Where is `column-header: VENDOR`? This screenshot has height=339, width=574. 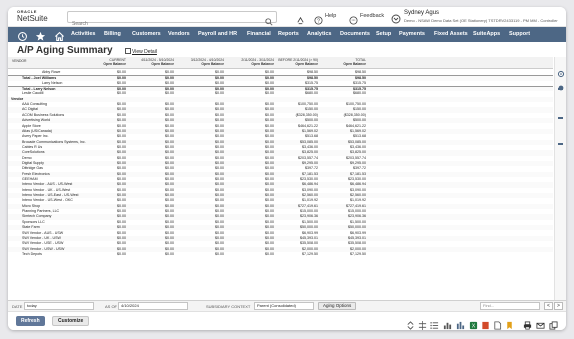
column-header: VENDOR is located at coordinates (19, 61).